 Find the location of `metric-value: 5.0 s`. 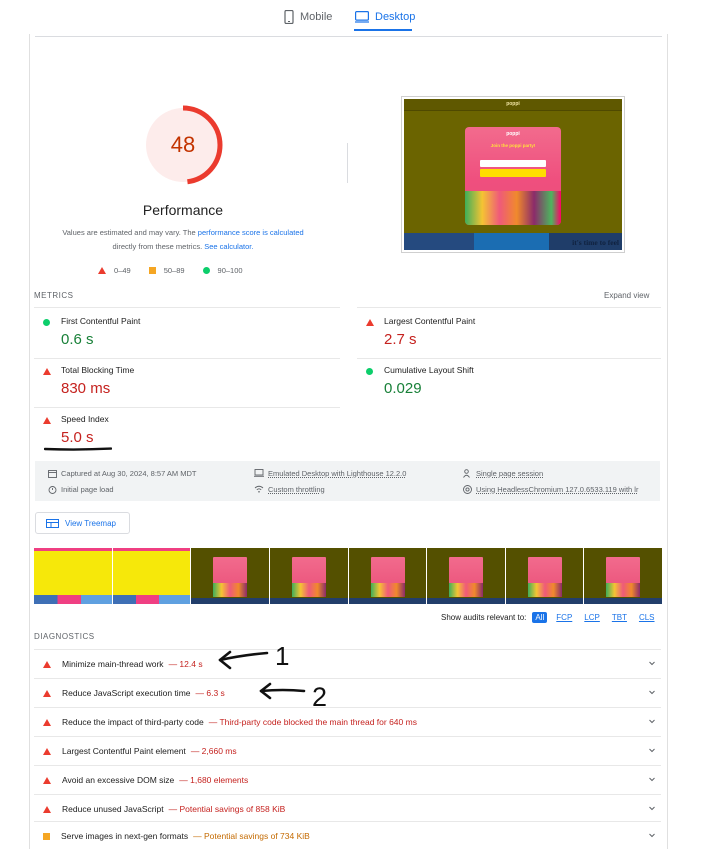

metric-value: 5.0 s is located at coordinates (77, 437).